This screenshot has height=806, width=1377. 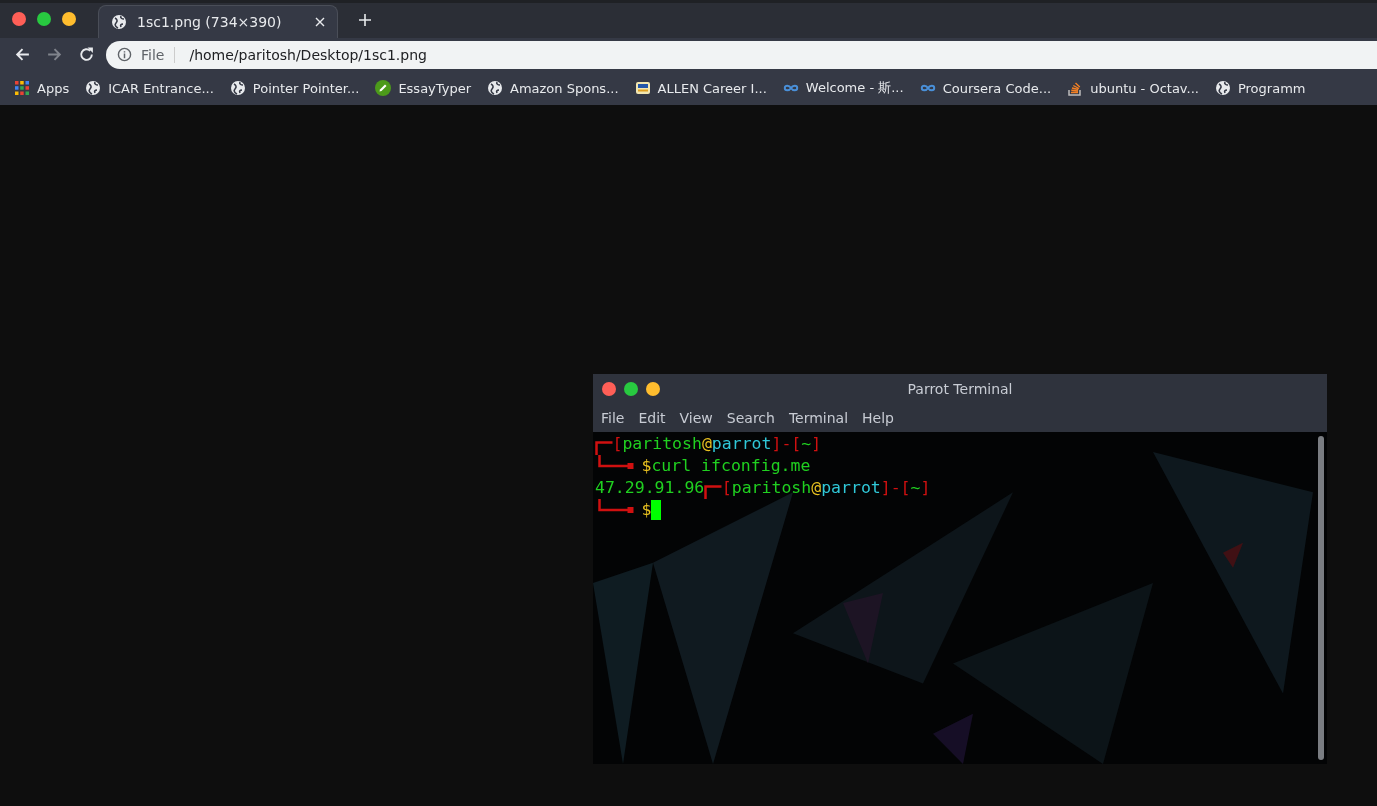 I want to click on text-cursor, so click(x=656, y=510).